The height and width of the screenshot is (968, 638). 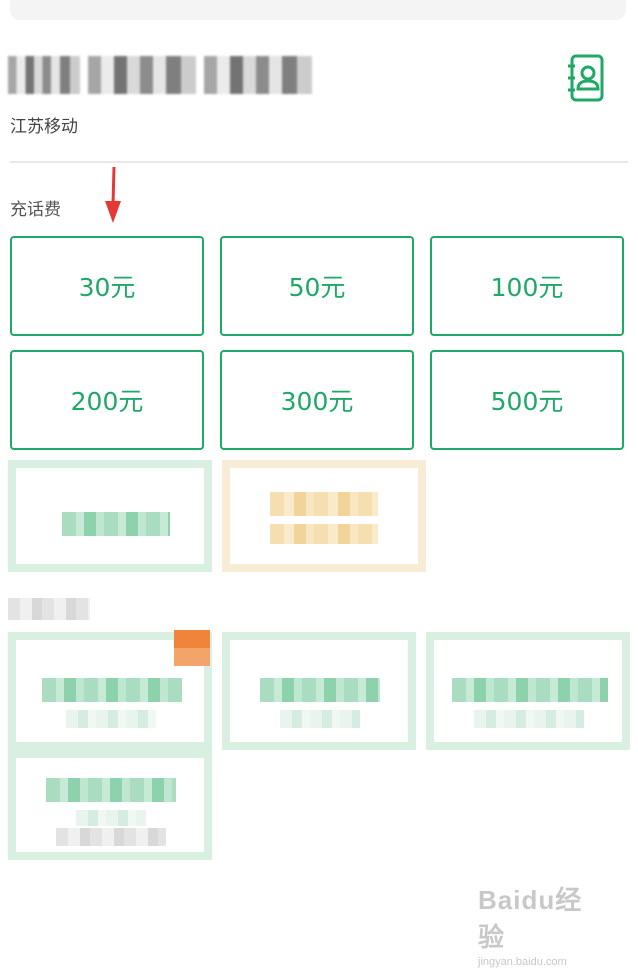 What do you see at coordinates (318, 10) in the screenshot?
I see `search-bar` at bounding box center [318, 10].